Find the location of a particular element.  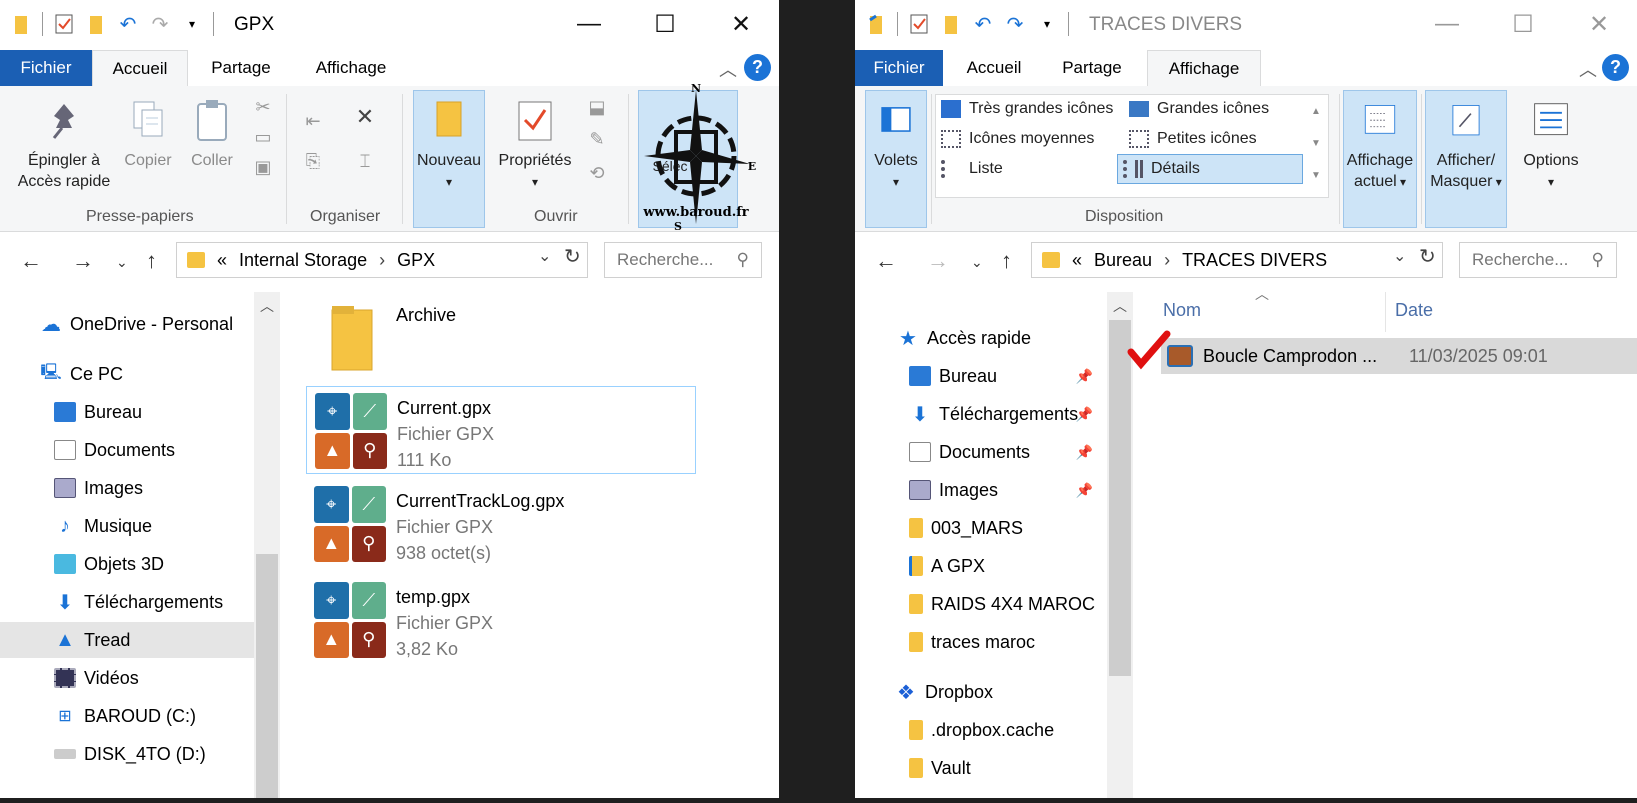

gallery-scroll: ▲ ▼ ▼ is located at coordinates (1316, 144).